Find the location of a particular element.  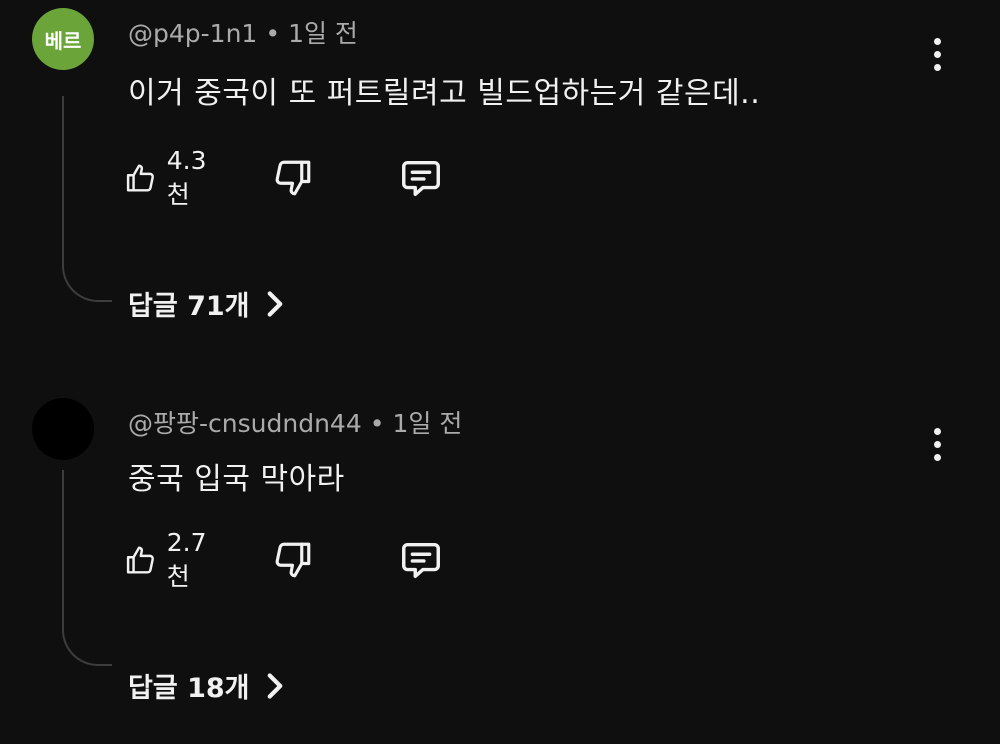

view-replies-button: 답글 71개 is located at coordinates (206, 303).